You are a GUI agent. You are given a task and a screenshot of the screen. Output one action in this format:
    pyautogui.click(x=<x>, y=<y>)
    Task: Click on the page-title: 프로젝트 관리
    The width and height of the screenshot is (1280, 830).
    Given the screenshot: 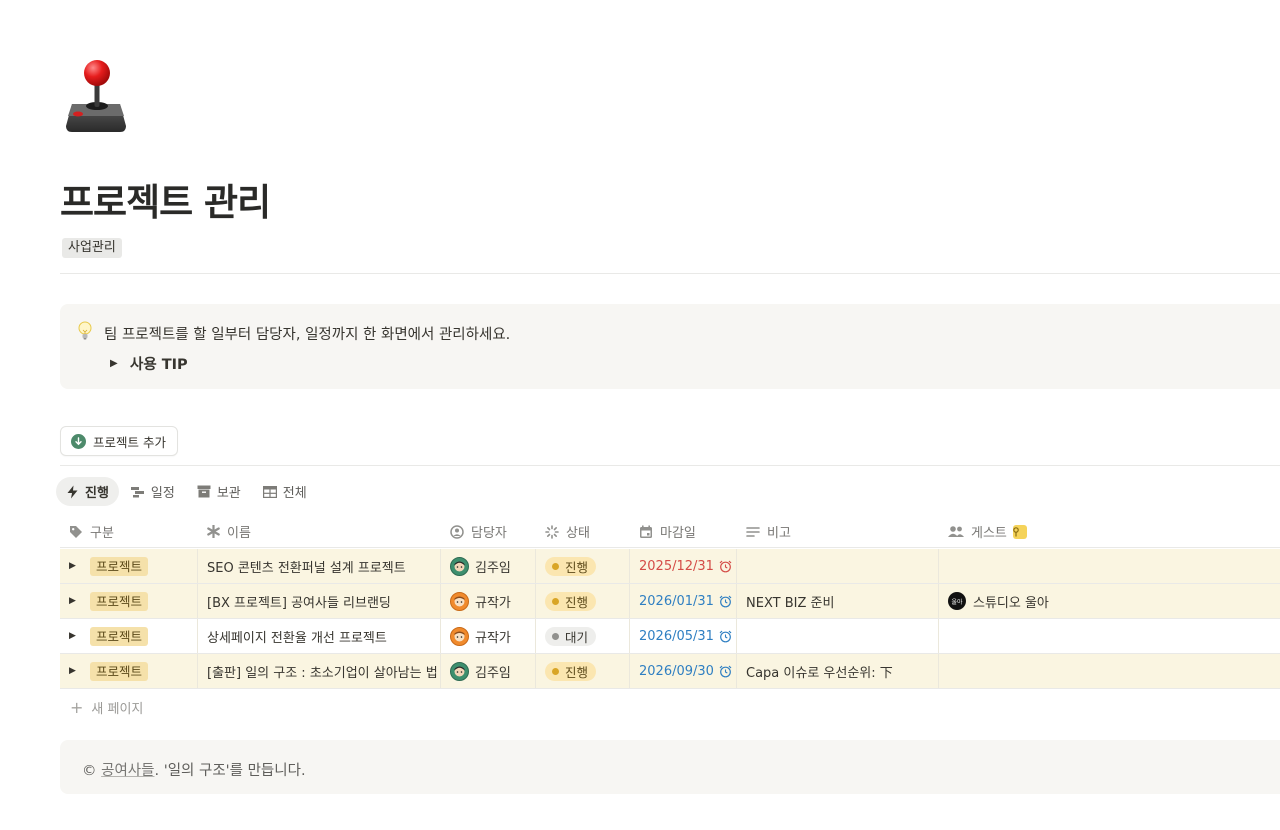 What is the action you would take?
    pyautogui.click(x=165, y=202)
    